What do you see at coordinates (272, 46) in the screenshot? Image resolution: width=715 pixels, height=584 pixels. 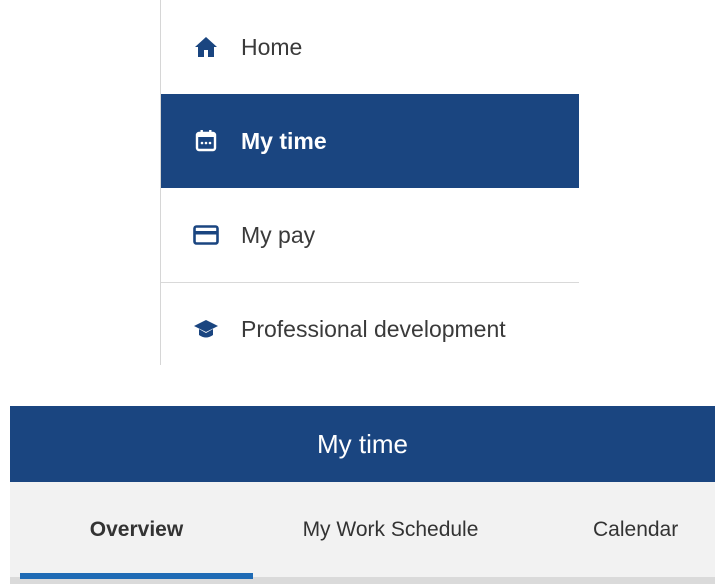 I see `sidebar-item-label: Home` at bounding box center [272, 46].